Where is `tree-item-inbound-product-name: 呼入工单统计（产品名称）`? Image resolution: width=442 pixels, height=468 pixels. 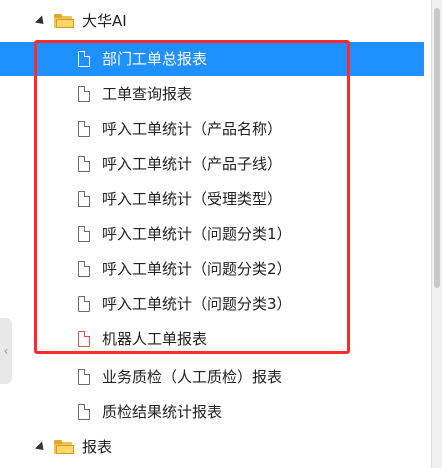
tree-item-inbound-product-name: 呼入工单统计（产品名称） is located at coordinates (212, 129).